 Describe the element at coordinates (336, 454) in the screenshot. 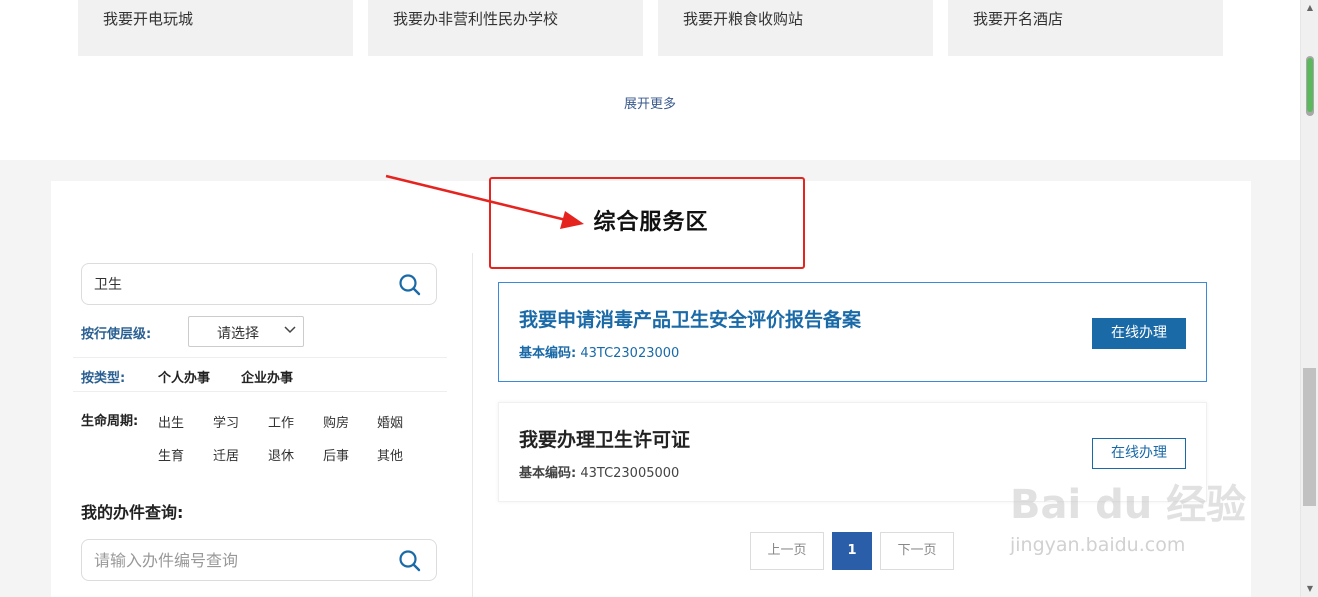

I see `life-item: 后事` at that location.